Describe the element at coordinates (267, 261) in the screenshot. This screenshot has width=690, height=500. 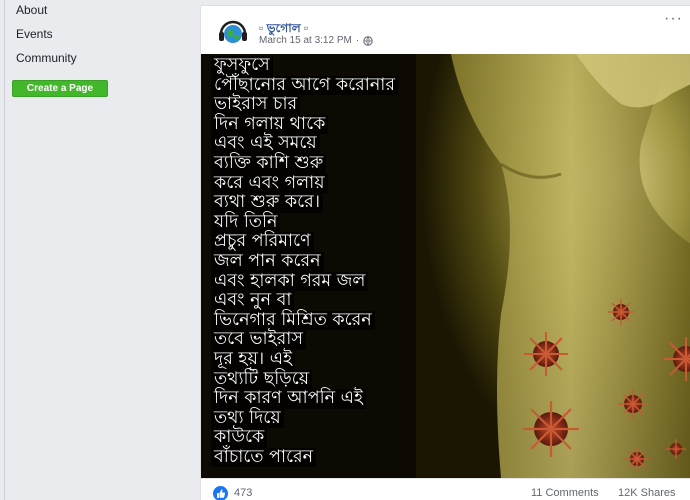
I see `image-text-line: জল পান করেন` at that location.